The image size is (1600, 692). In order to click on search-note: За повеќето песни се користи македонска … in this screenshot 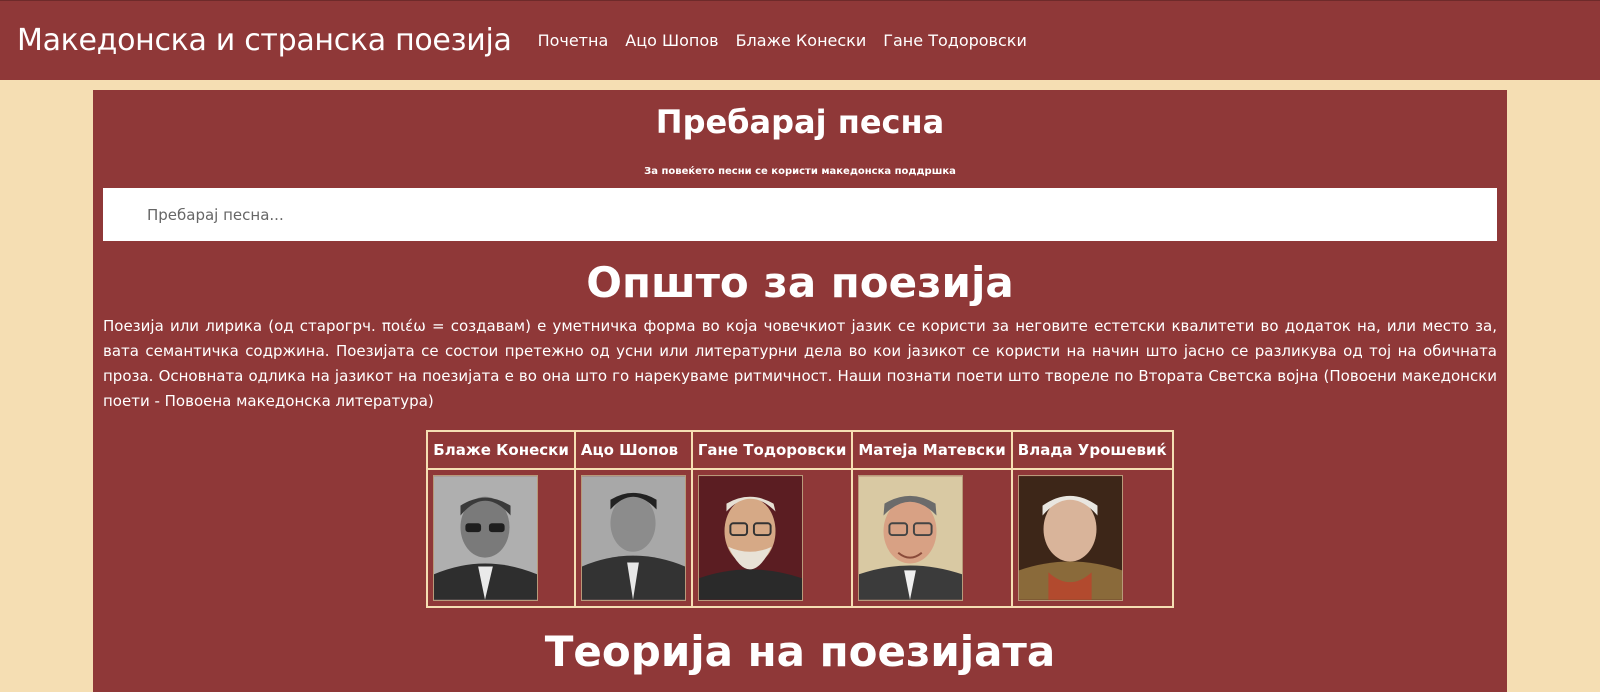, I will do `click(800, 171)`.